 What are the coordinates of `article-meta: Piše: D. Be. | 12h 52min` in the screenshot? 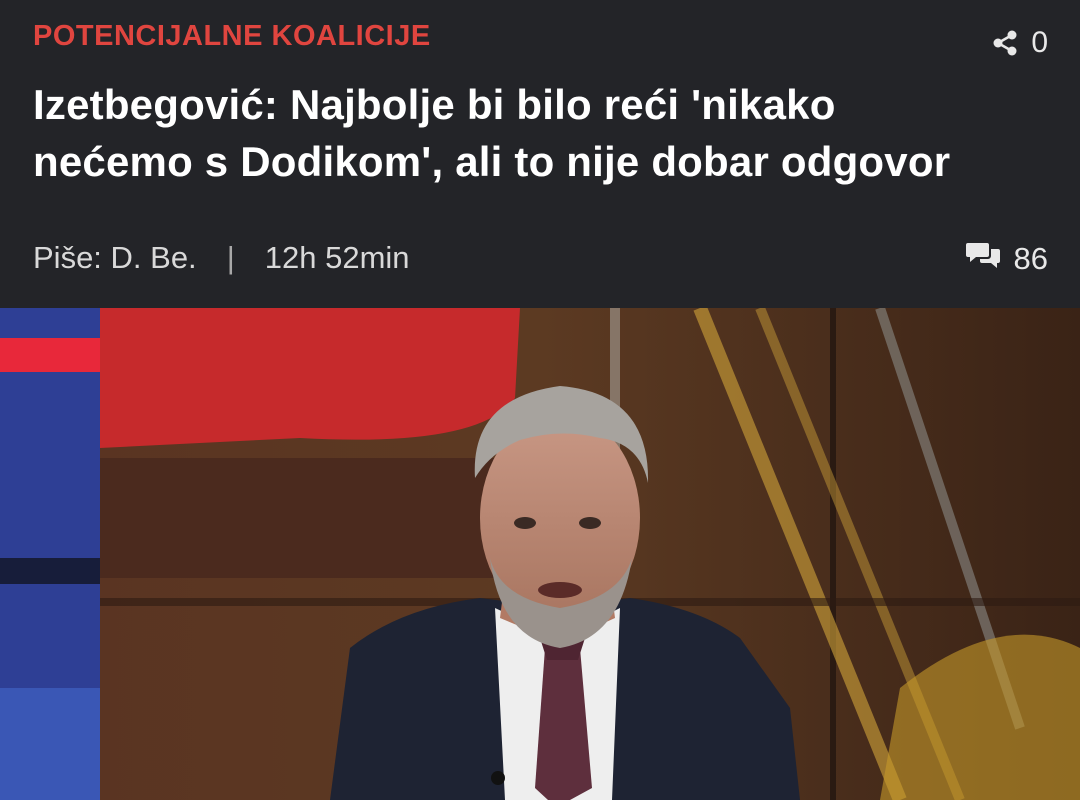 It's located at (221, 258).